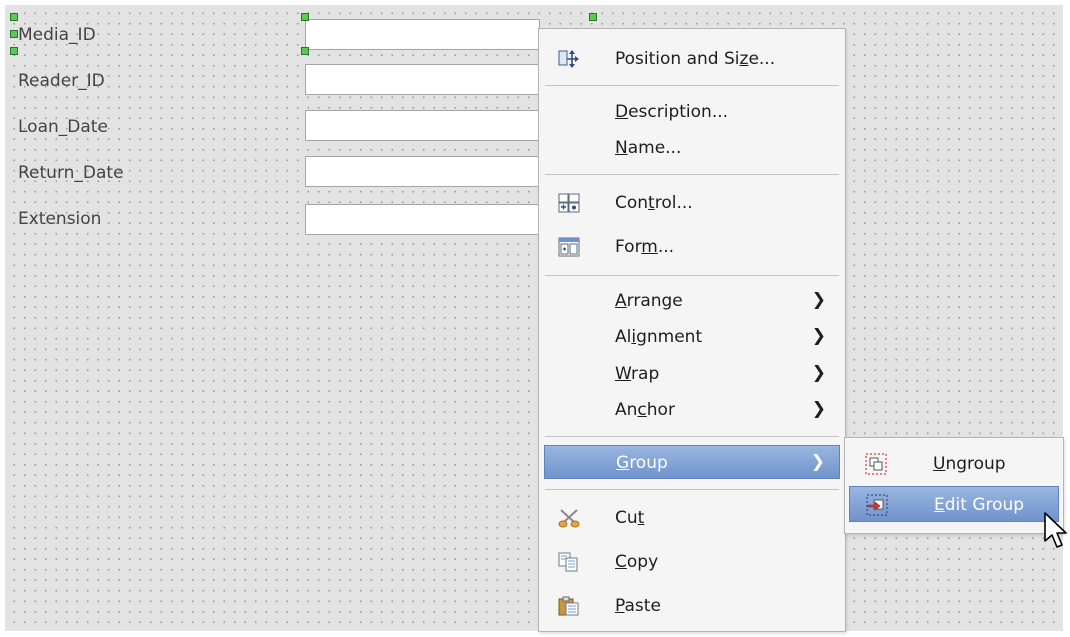 The height and width of the screenshot is (637, 1070). Describe the element at coordinates (14, 17) in the screenshot. I see `selection-handle-top-left` at that location.